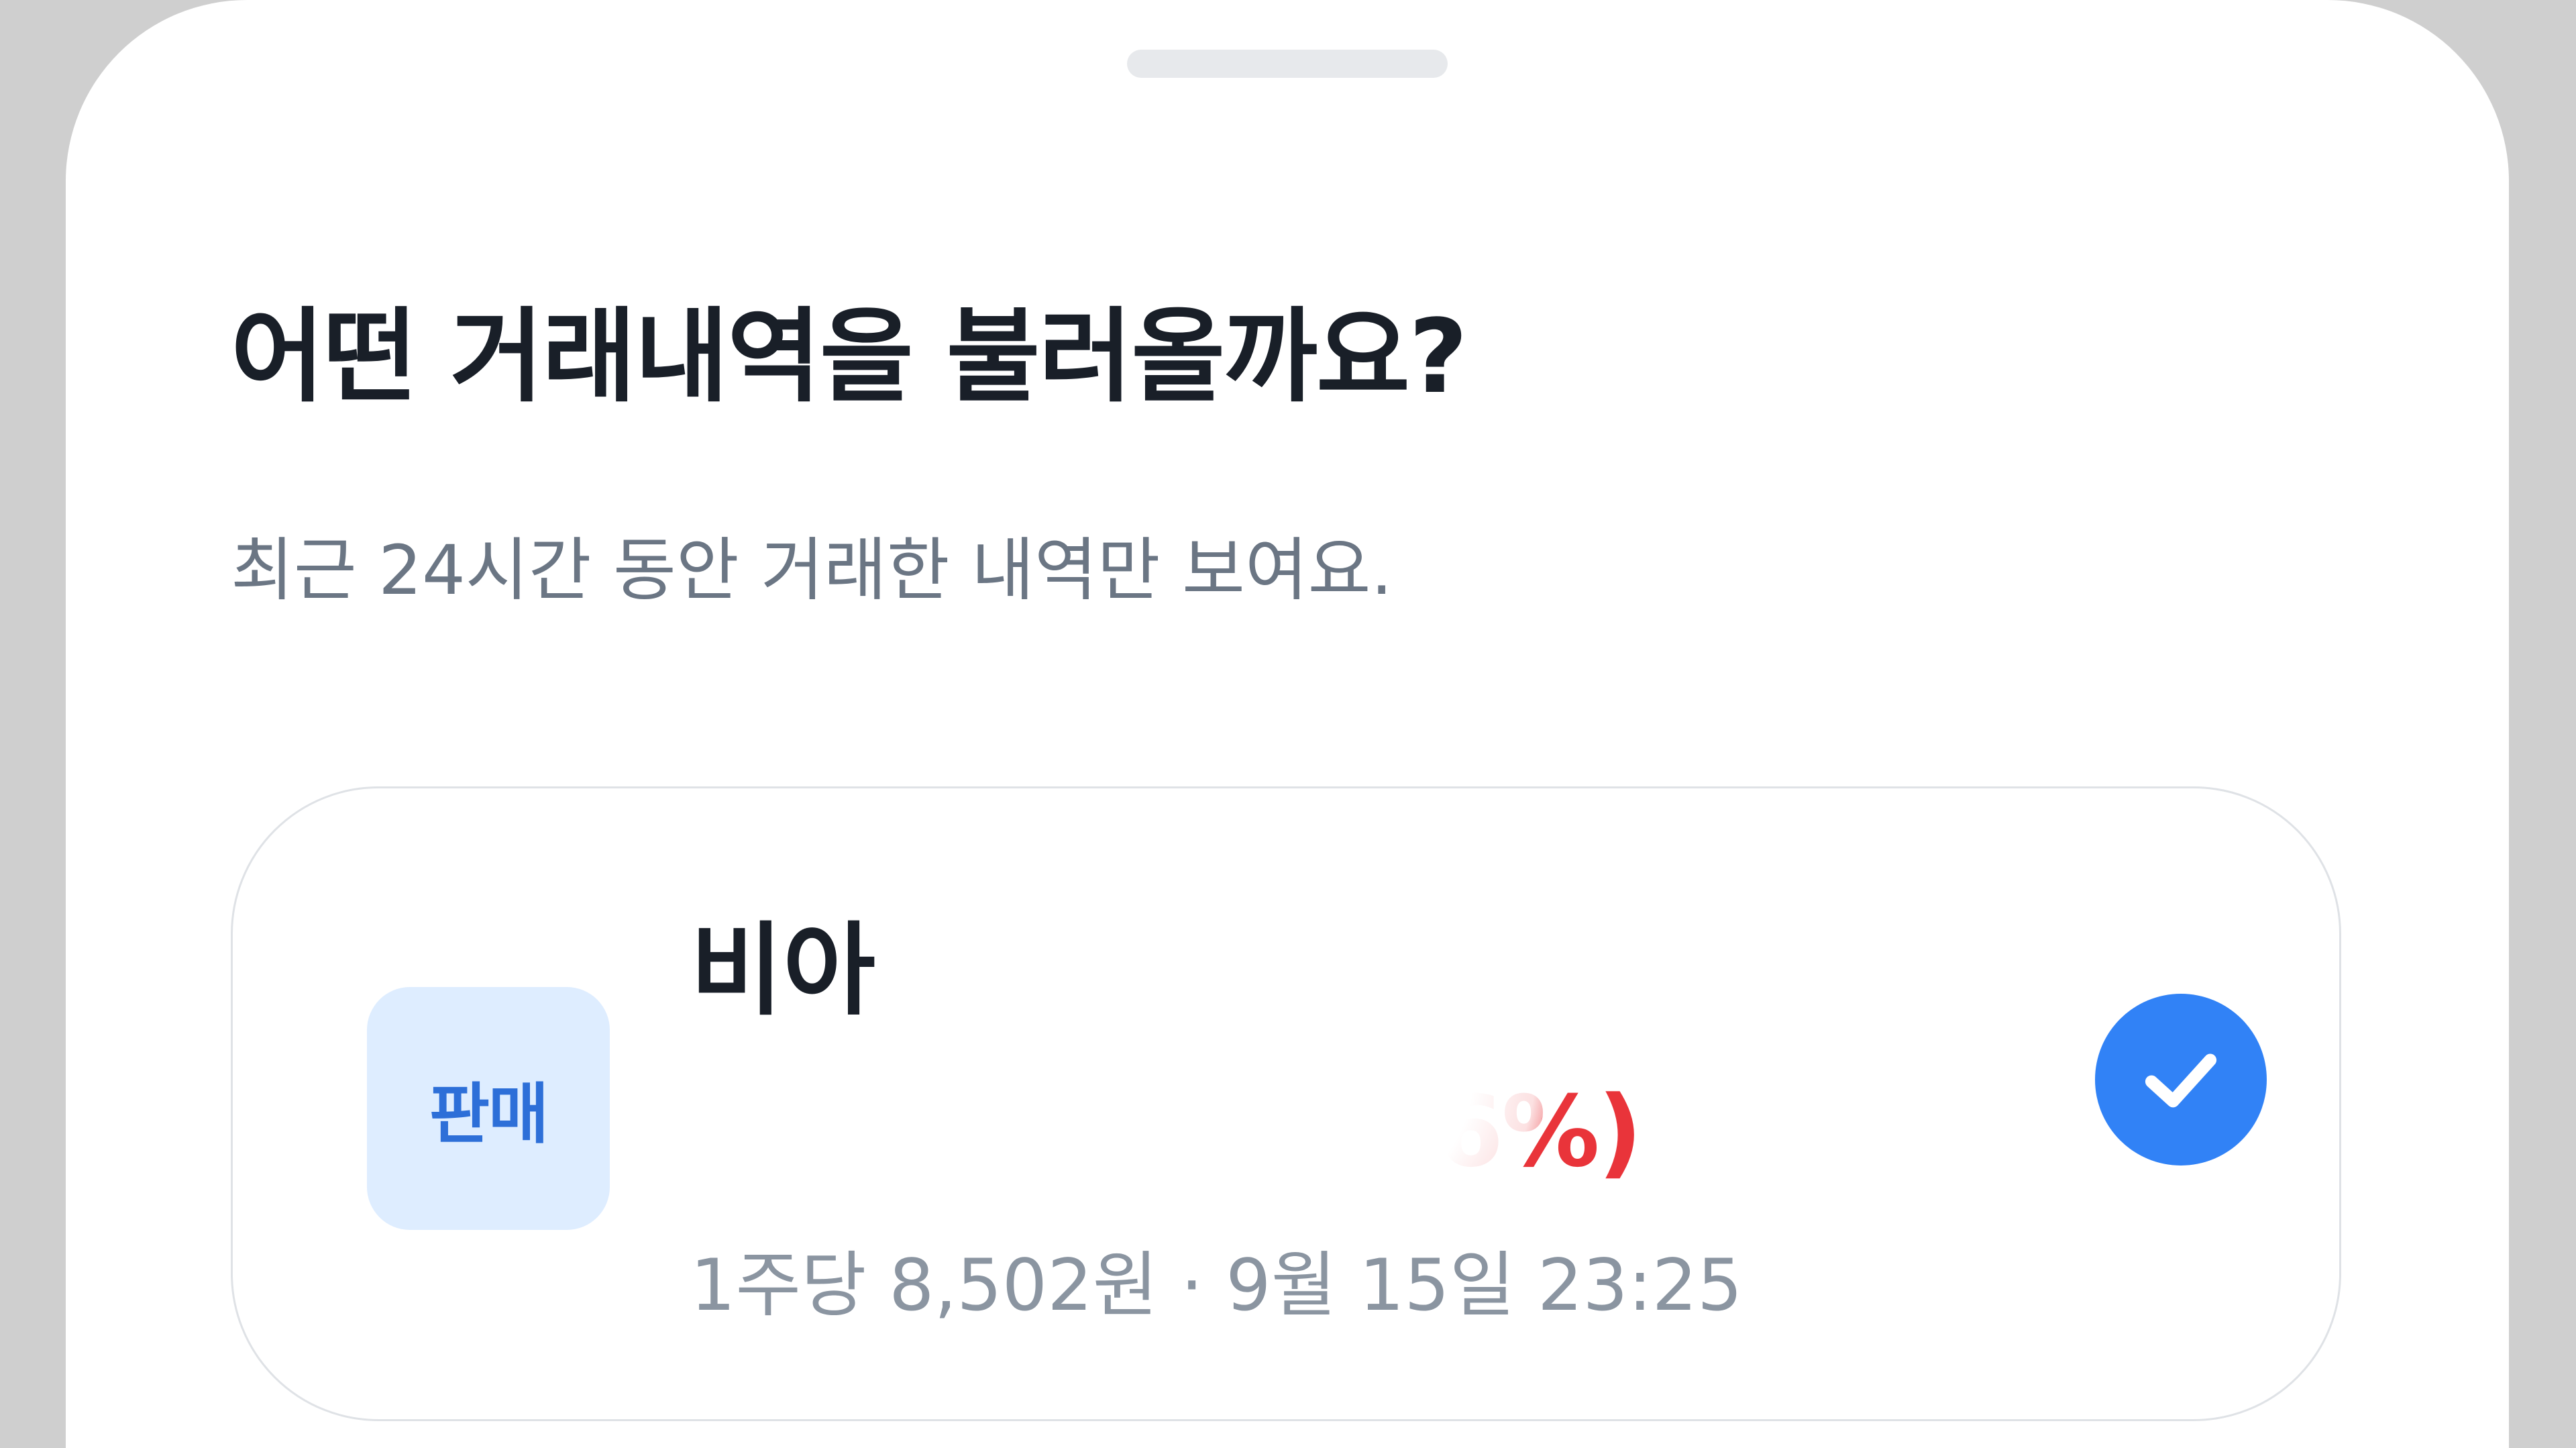 Image resolution: width=2576 pixels, height=1448 pixels. Describe the element at coordinates (1216, 1285) in the screenshot. I see `trade-detail: 1주당 8,502원 · 9월 15일 23:25` at that location.